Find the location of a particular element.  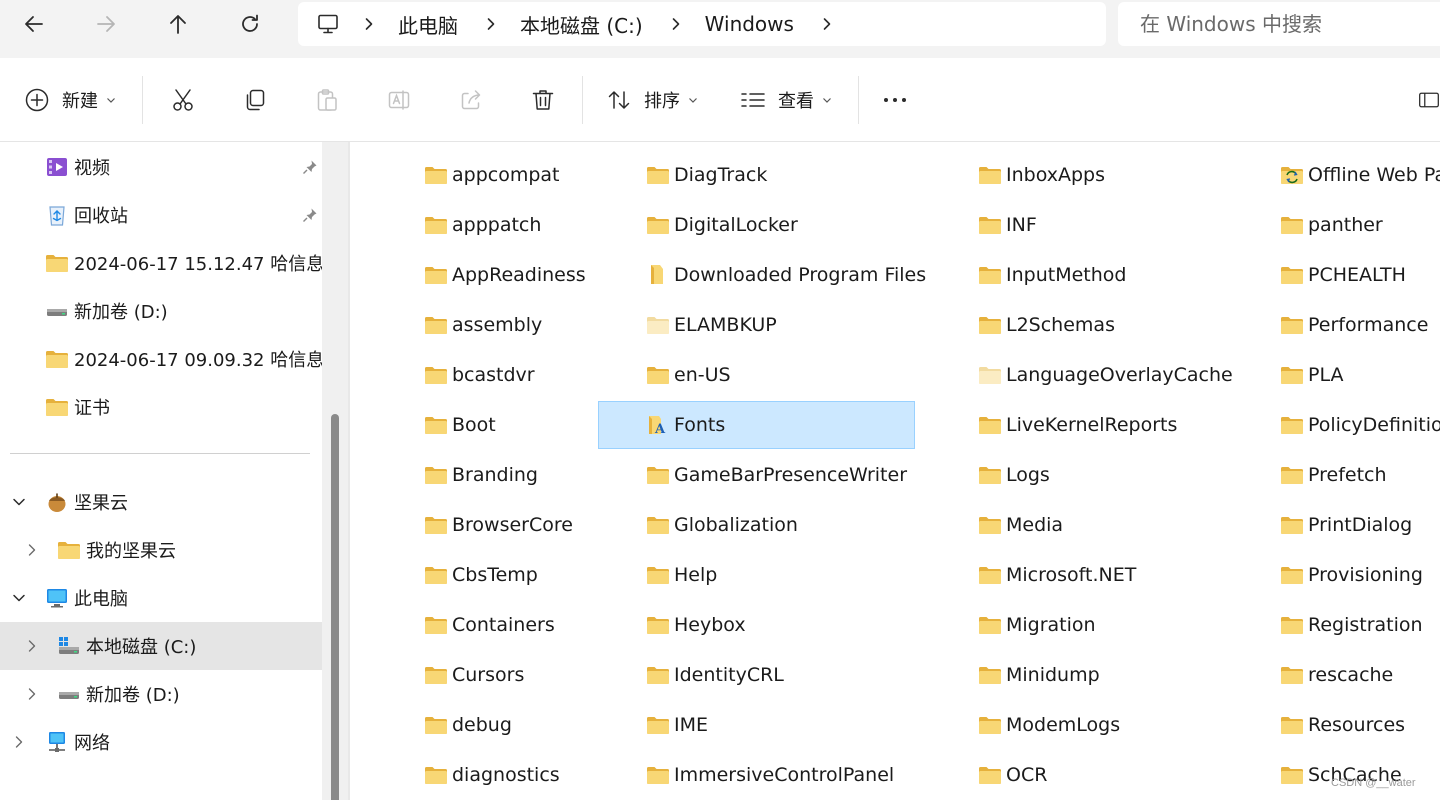

file-item: Heybox is located at coordinates (696, 625).